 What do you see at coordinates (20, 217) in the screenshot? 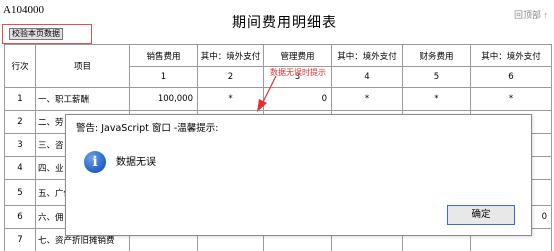
I see `row-number: 6` at bounding box center [20, 217].